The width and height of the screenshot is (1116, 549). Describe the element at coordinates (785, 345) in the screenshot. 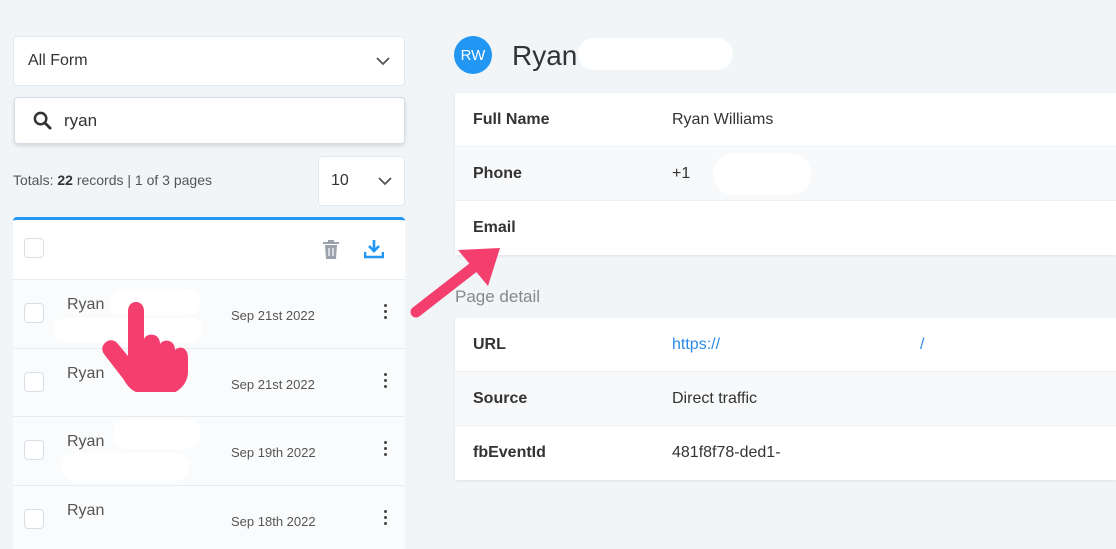

I see `url-row: URL https:// /` at that location.